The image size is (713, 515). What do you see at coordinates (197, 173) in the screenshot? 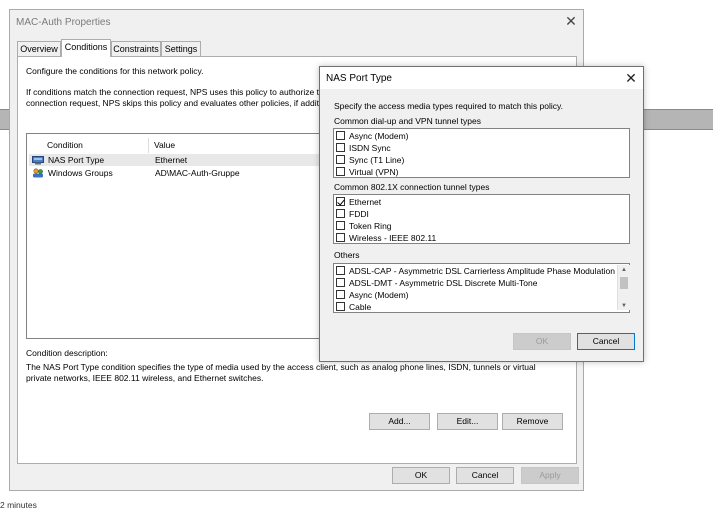
I see `condition-value: AD\MAC-Auth-Gruppe` at bounding box center [197, 173].